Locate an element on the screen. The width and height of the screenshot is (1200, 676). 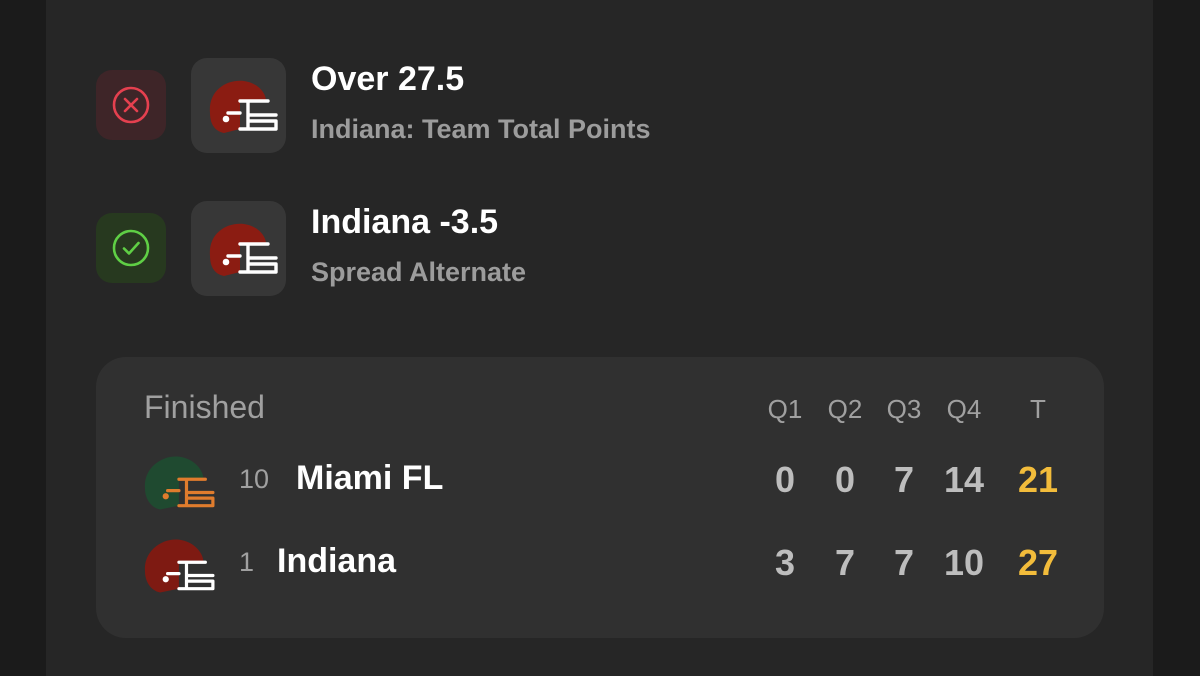
header-q3: Q3 is located at coordinates (904, 409).